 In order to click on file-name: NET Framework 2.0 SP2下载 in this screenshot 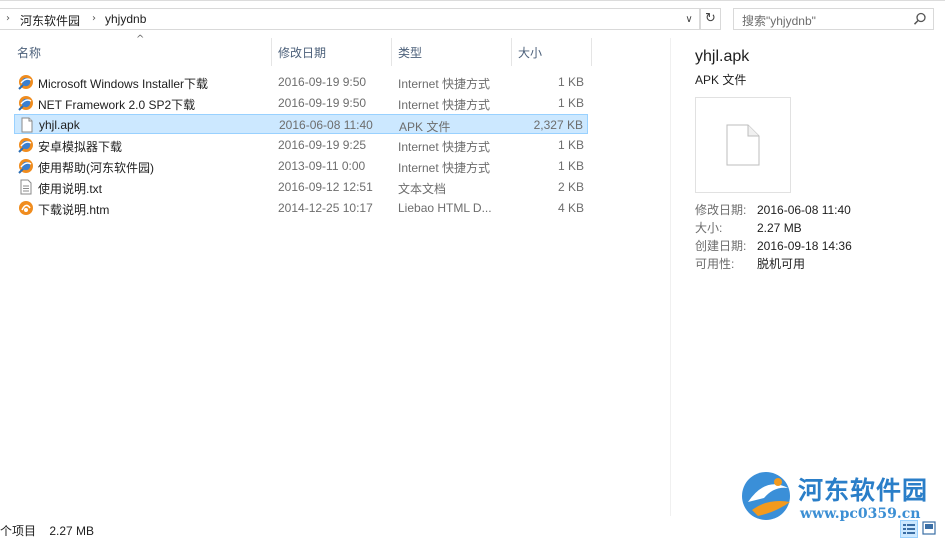, I will do `click(116, 104)`.